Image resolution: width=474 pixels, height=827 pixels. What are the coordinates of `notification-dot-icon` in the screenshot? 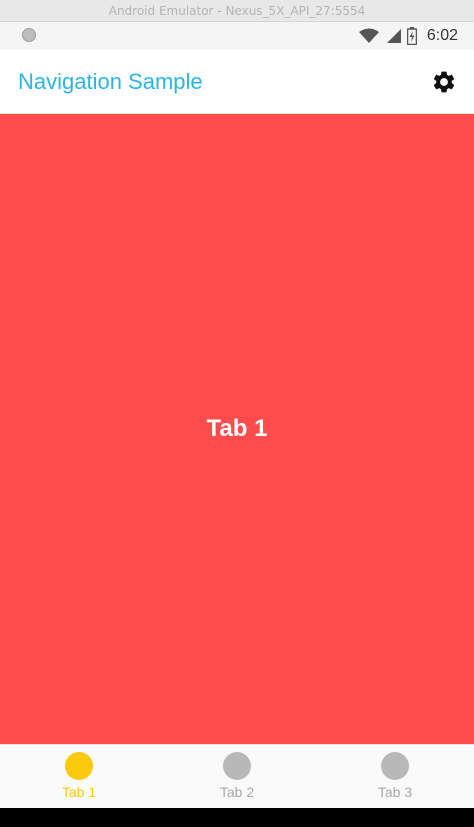 It's located at (29, 35).